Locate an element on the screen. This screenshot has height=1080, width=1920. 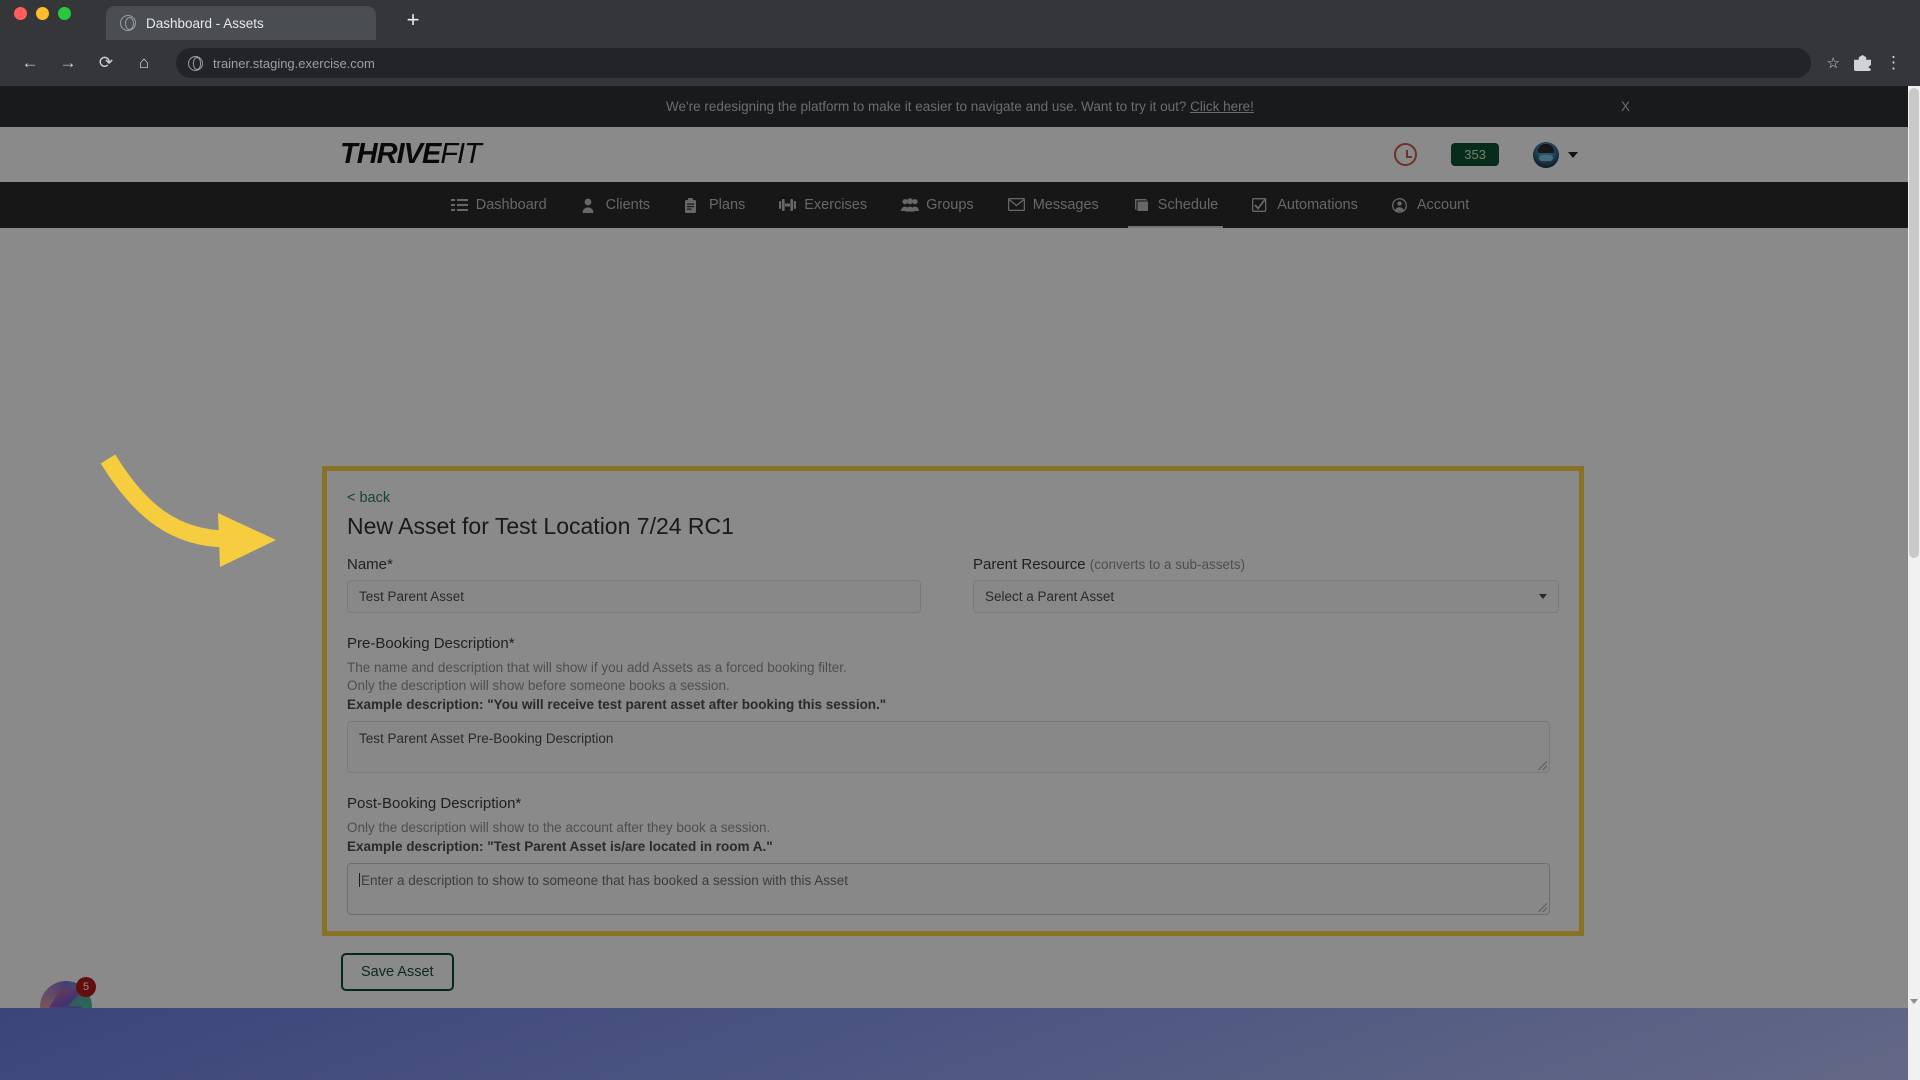
nav-item-account: Account is located at coordinates (1430, 205).